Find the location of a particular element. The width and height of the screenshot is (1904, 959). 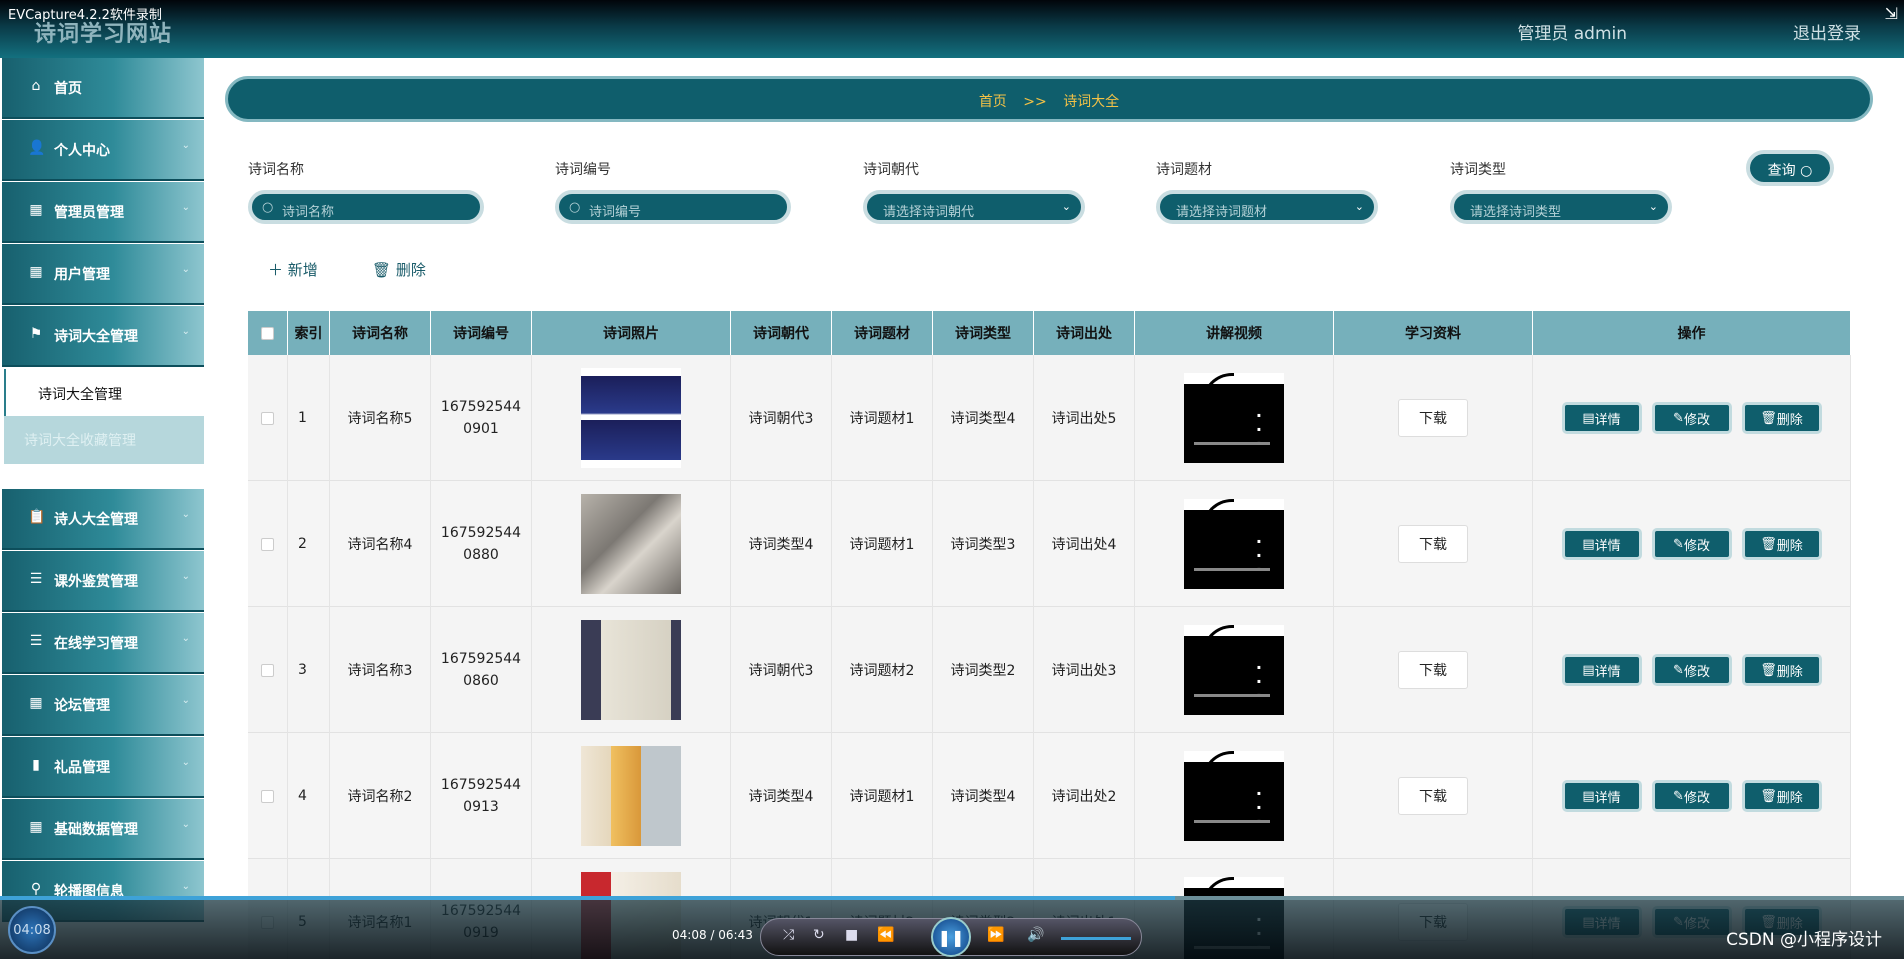

code-line-2: 0901 is located at coordinates (481, 429).